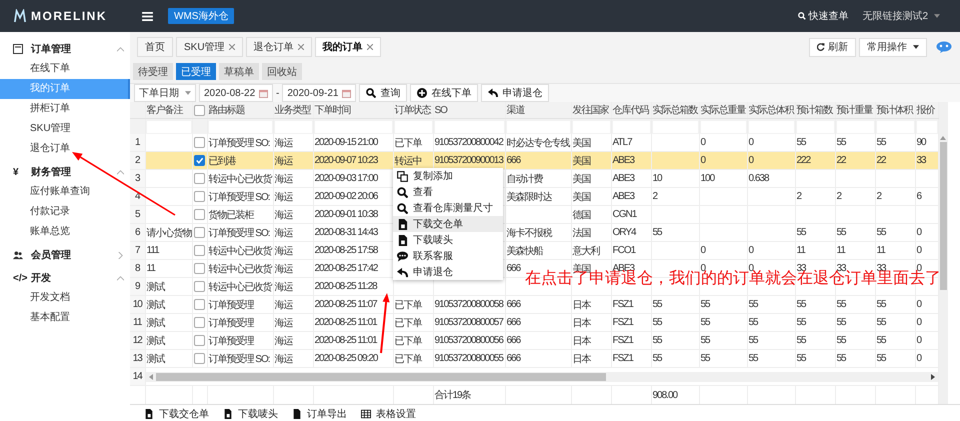 The height and width of the screenshot is (421, 960). I want to click on sidebar-section: </> 开发, so click(65, 278).